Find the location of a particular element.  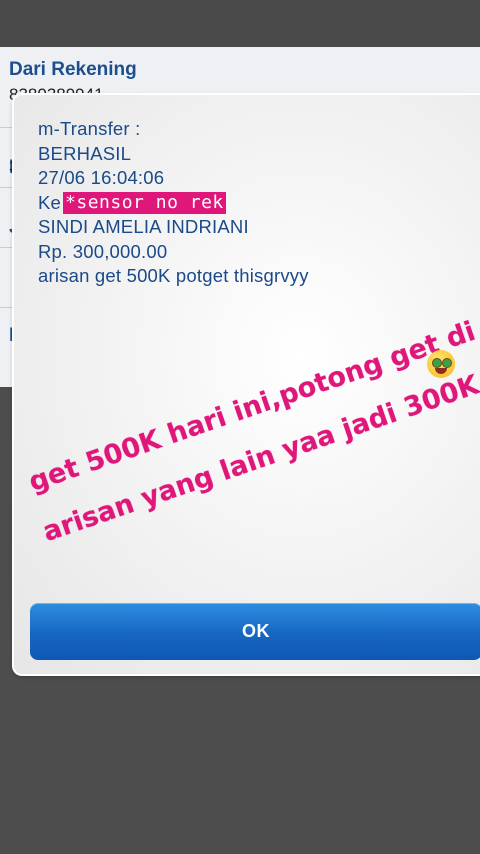

transfer-note: arisan get 500K potget thisgrvyy is located at coordinates (173, 275).